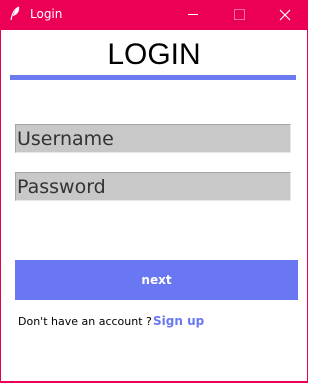 Image resolution: width=320 pixels, height=383 pixels. What do you see at coordinates (178, 321) in the screenshot?
I see `signup-link: Sign up` at bounding box center [178, 321].